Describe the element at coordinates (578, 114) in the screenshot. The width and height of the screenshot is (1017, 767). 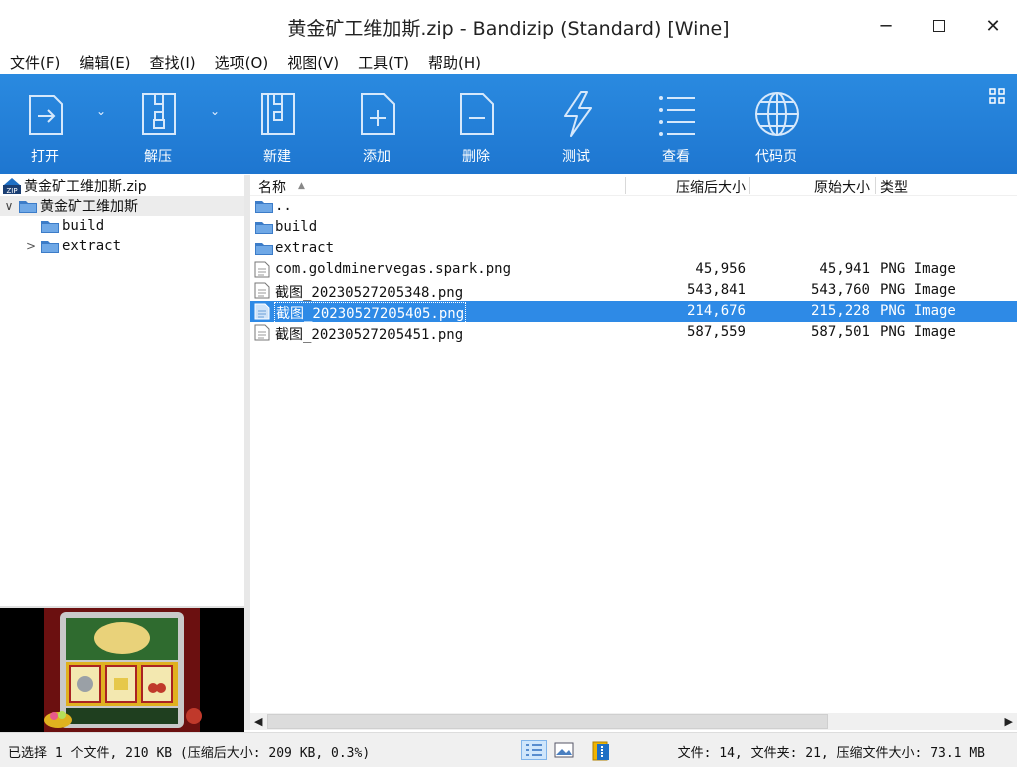
I see `lightning-icon` at that location.